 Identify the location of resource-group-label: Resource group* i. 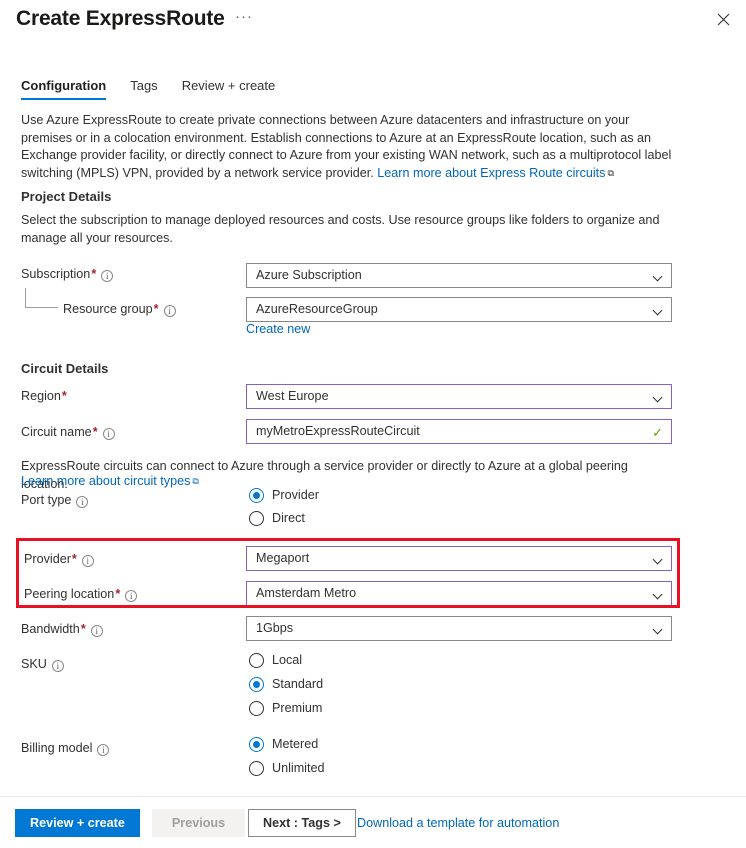
(119, 309).